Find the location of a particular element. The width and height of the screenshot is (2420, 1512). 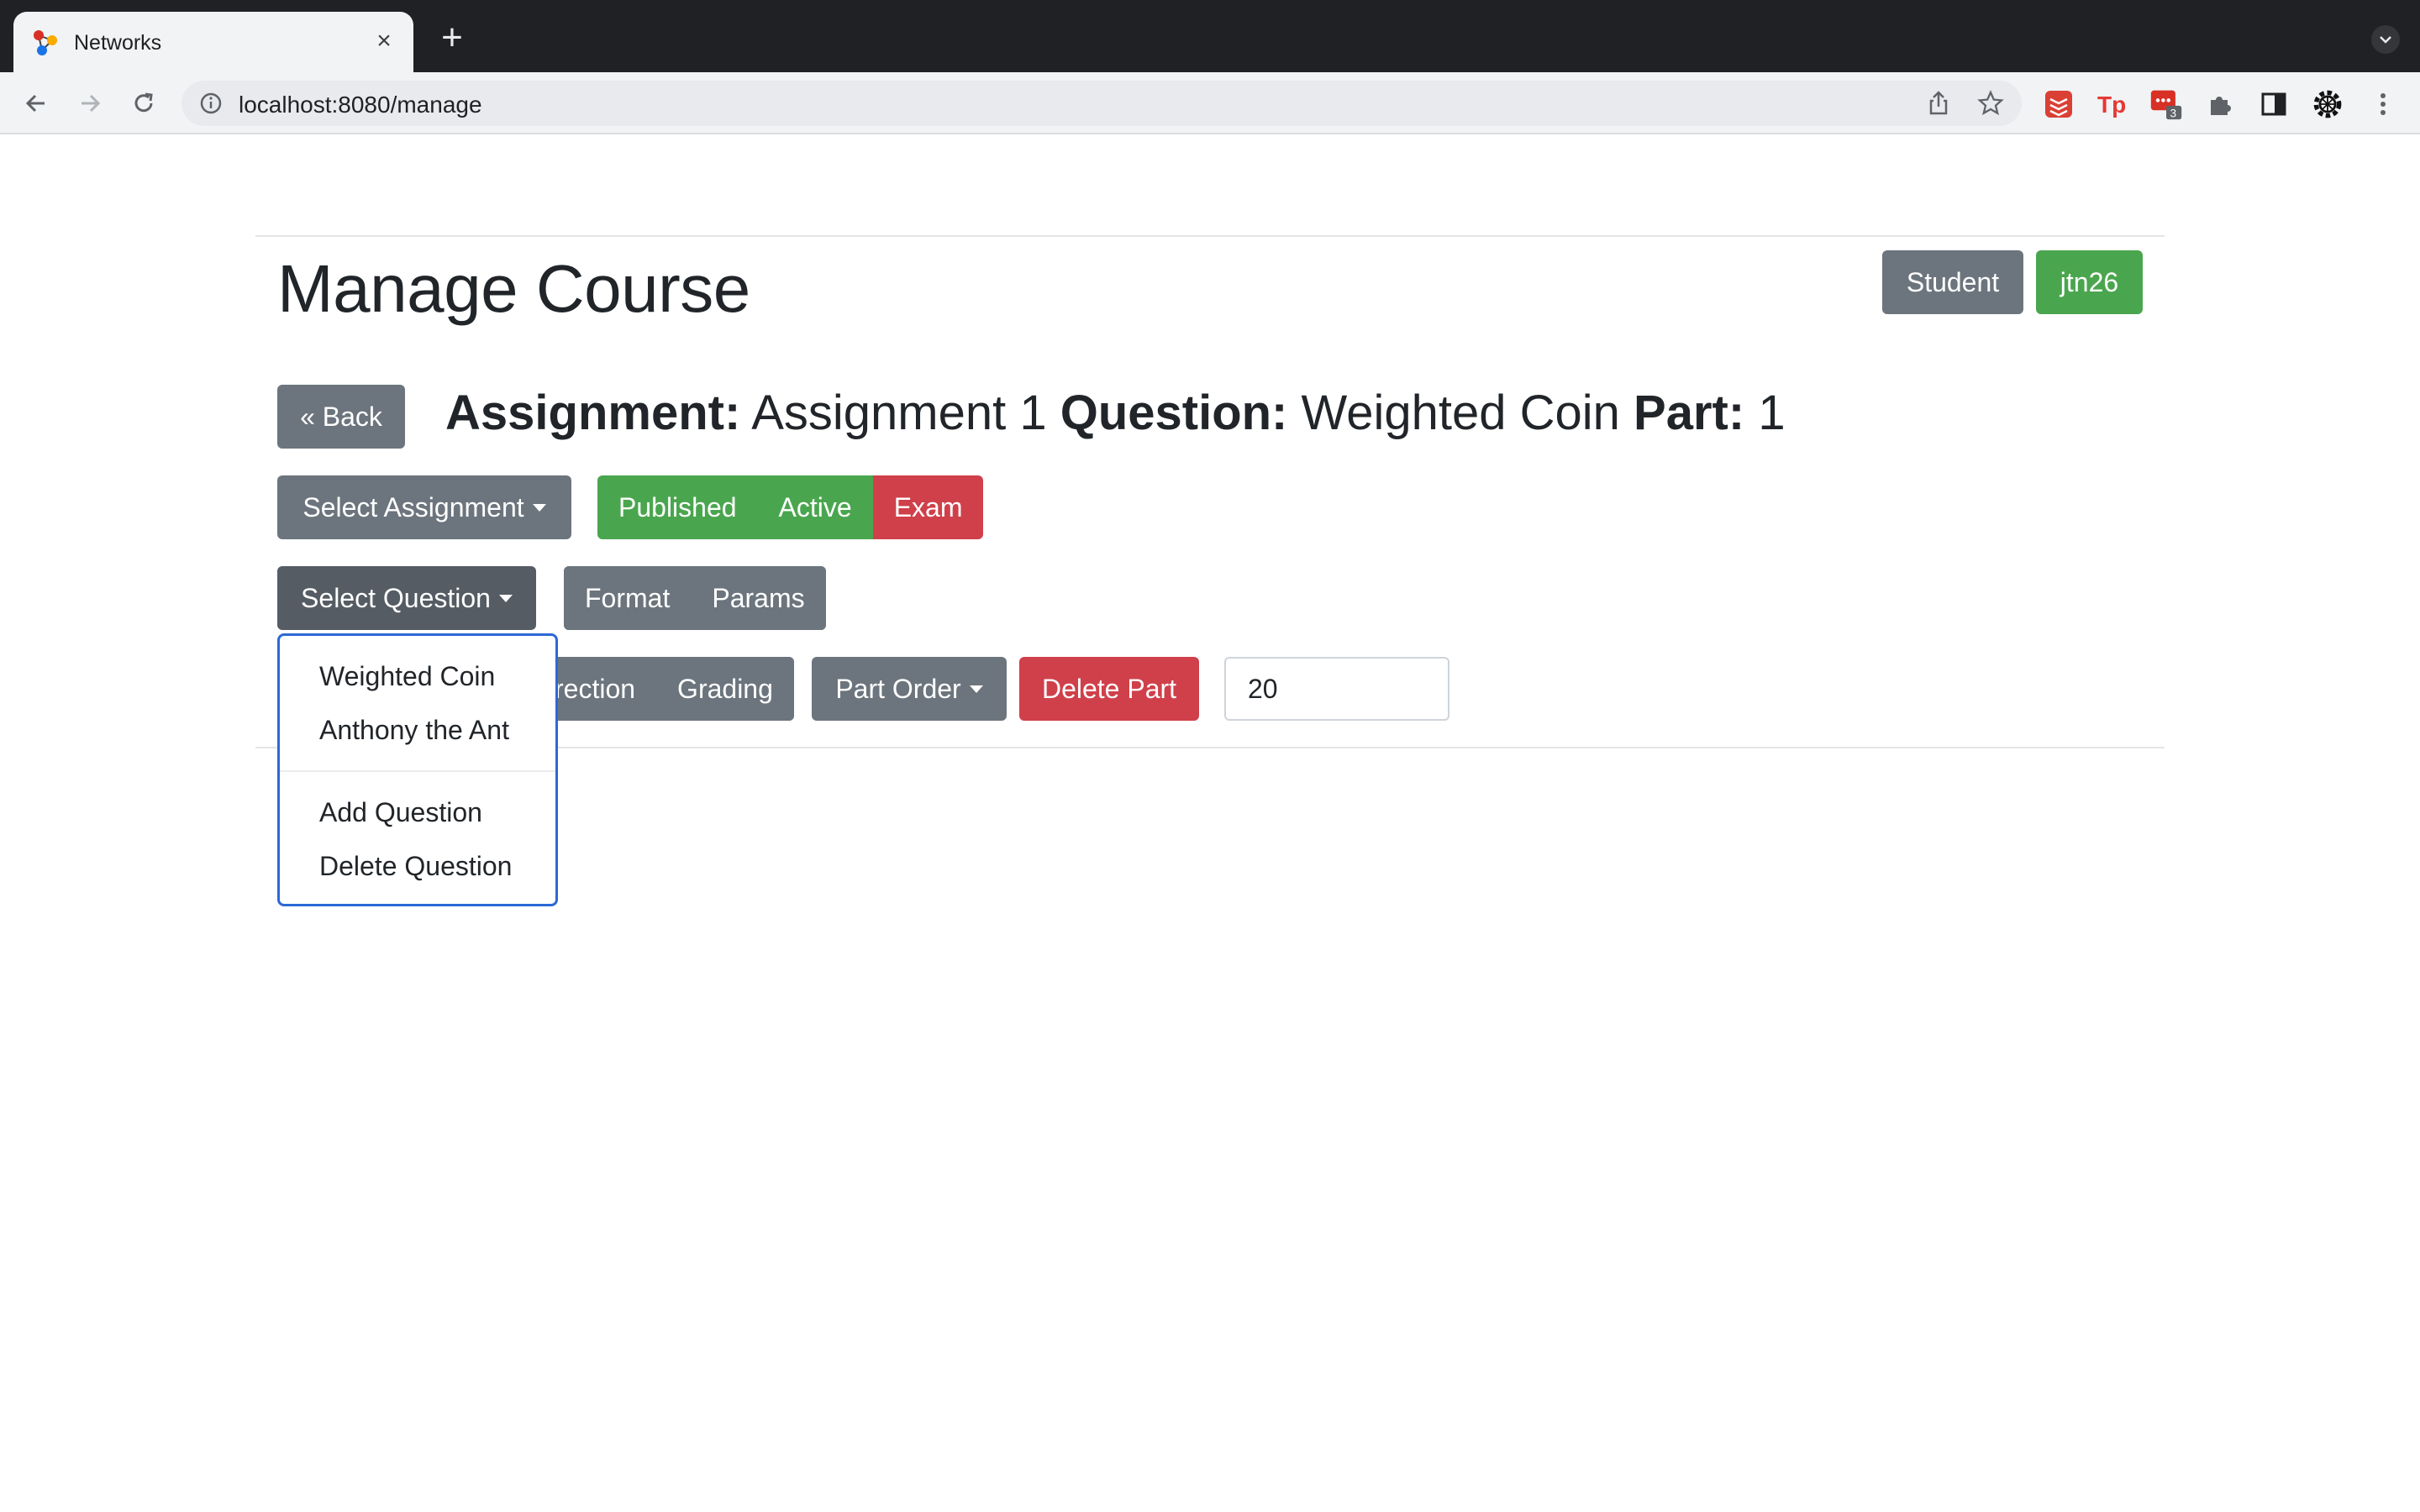

question-label: Question: is located at coordinates (1174, 413).